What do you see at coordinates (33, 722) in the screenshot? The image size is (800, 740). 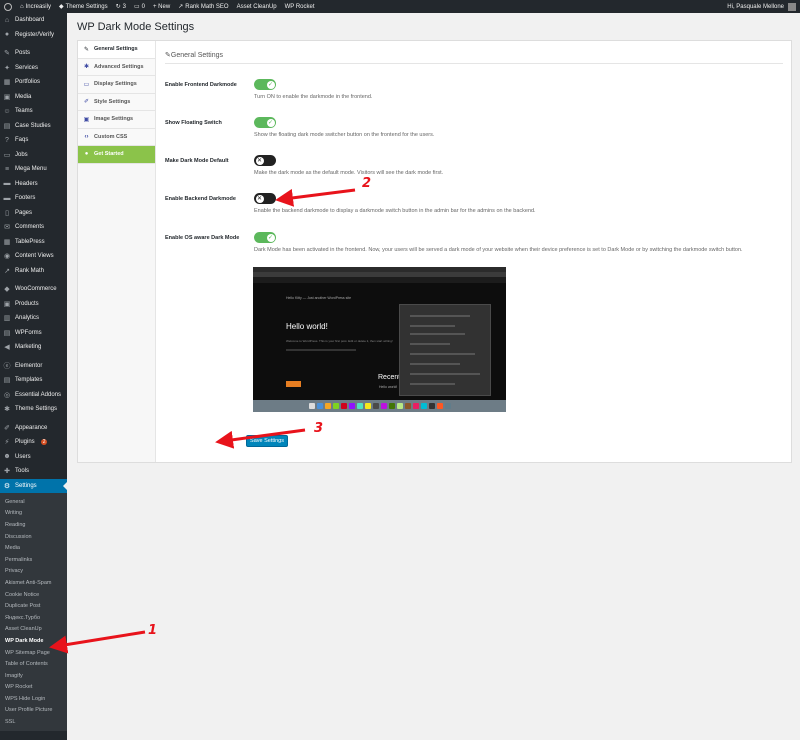 I see `submenu-item-ssl: SSL` at bounding box center [33, 722].